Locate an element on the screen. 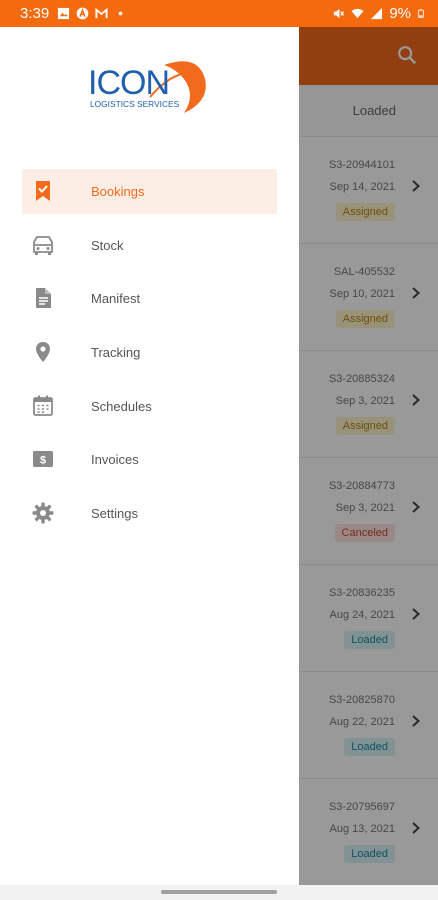  menu-item-manifest: Manifest is located at coordinates (149, 303).